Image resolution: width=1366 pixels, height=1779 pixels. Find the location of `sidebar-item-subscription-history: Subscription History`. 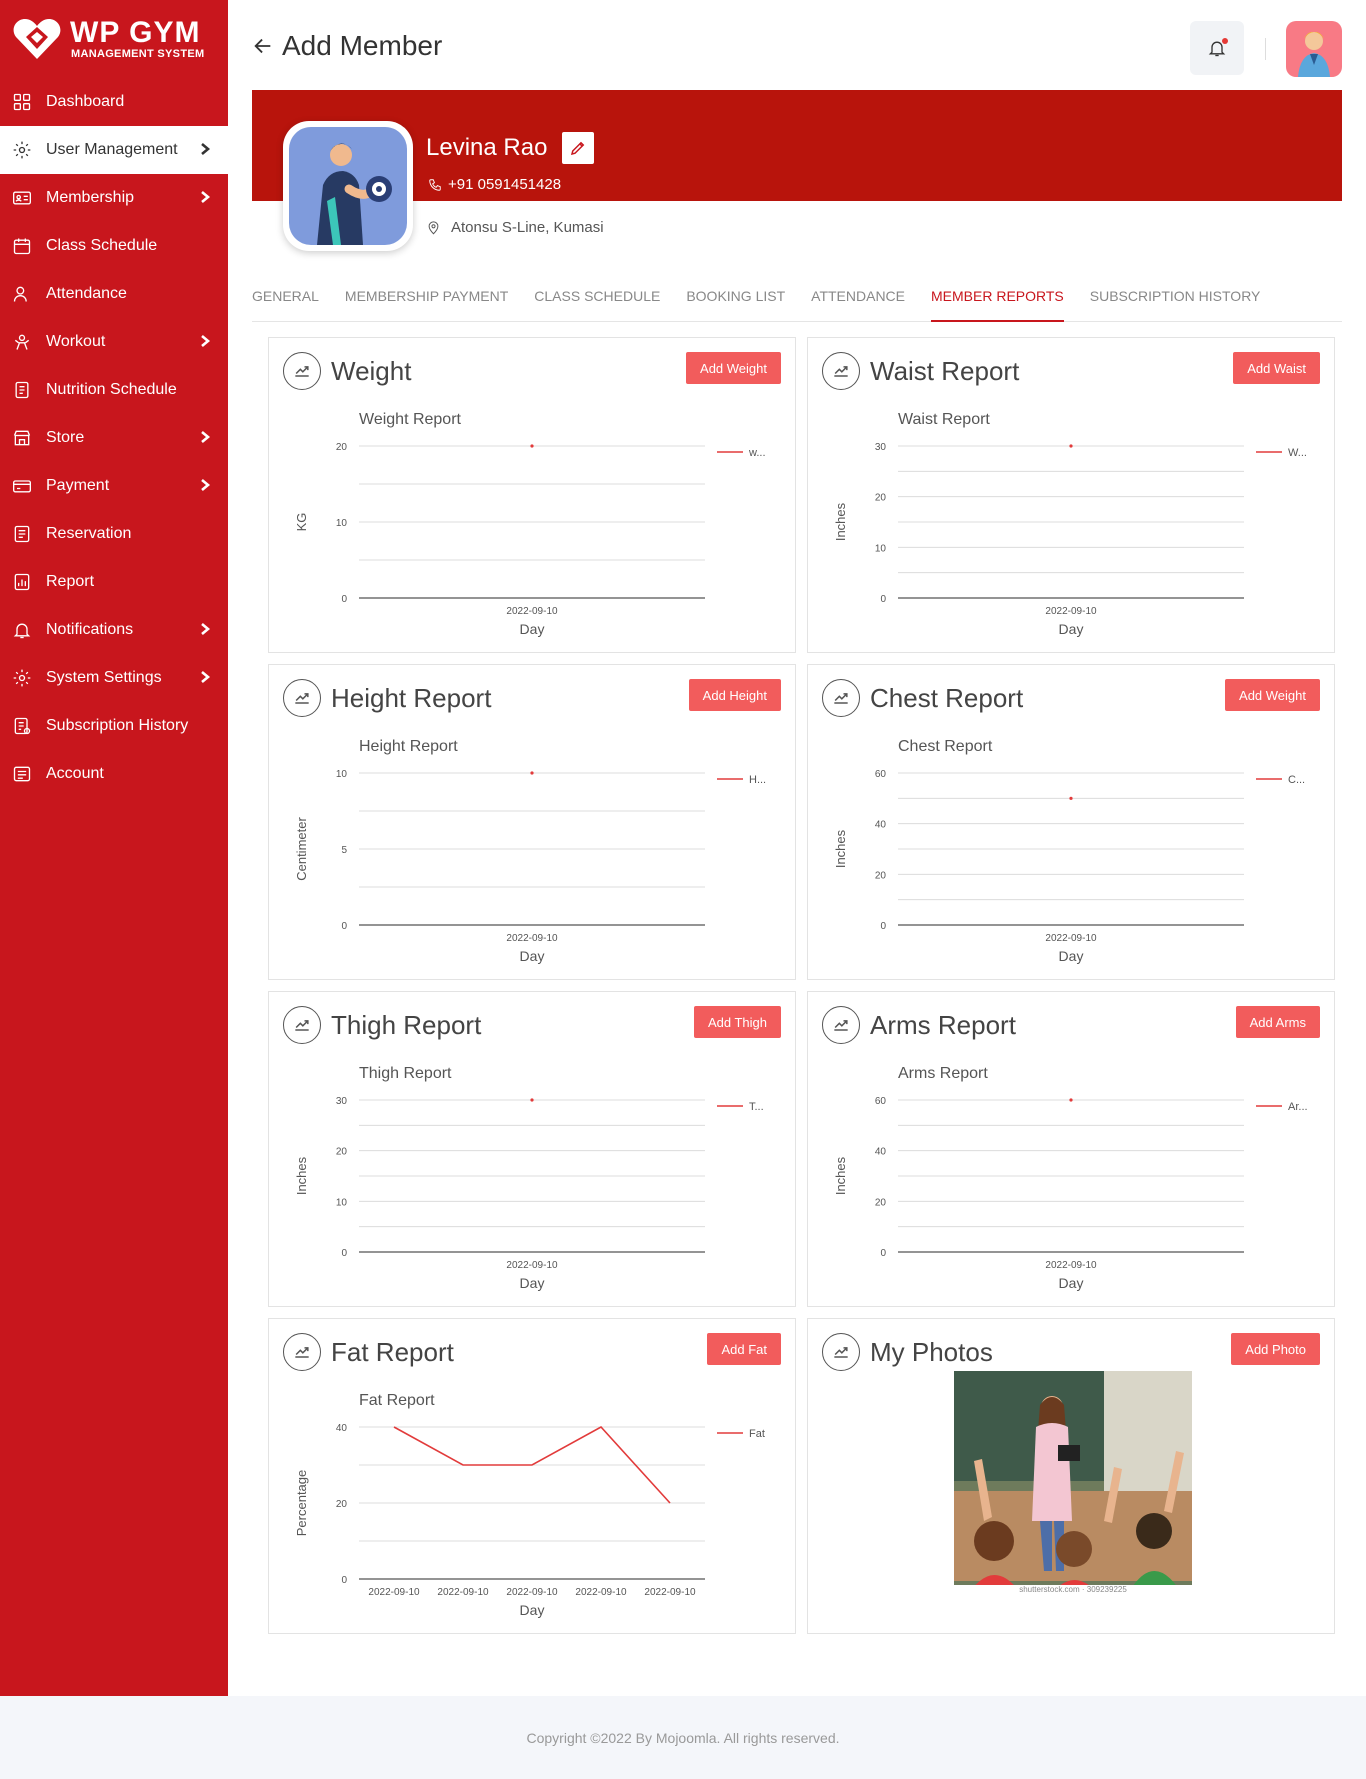

sidebar-item-subscription-history: Subscription History is located at coordinates (114, 726).